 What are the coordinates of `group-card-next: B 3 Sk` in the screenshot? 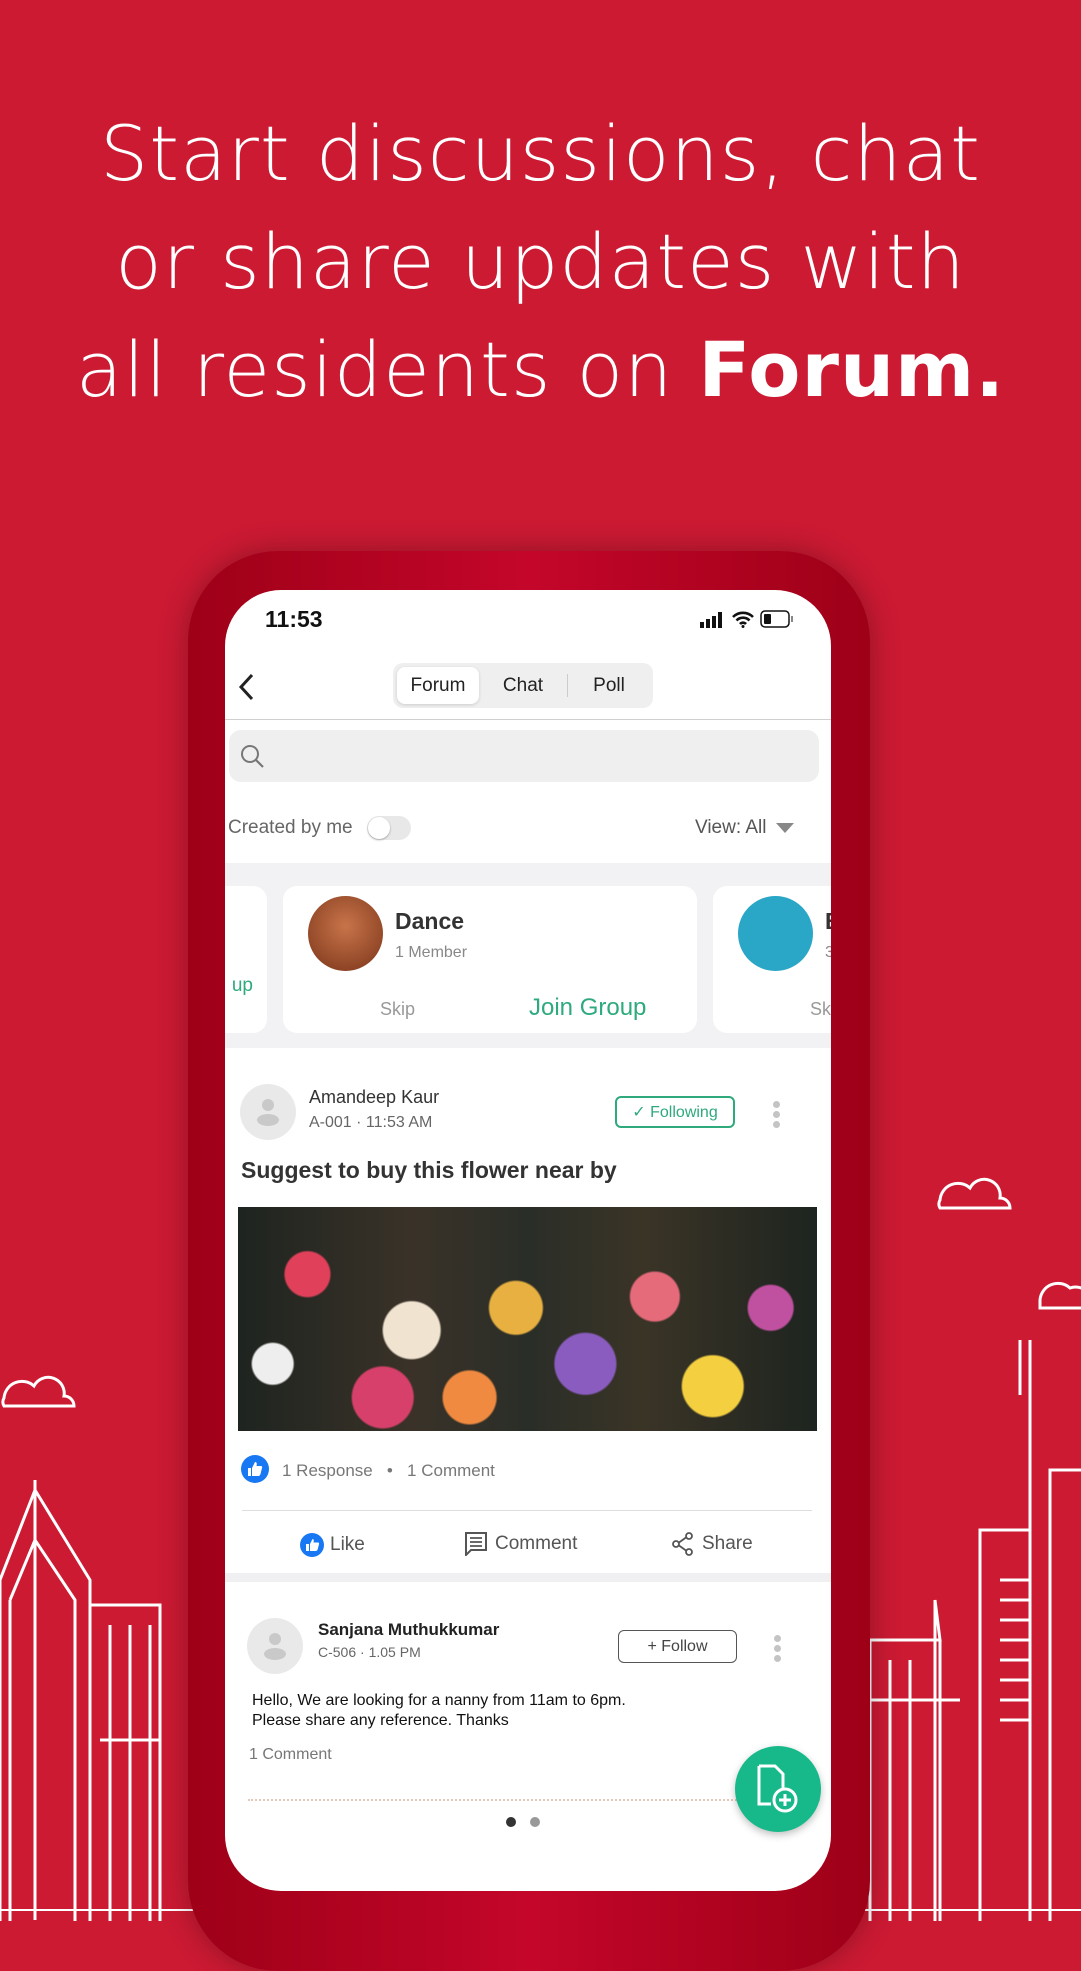 It's located at (772, 959).